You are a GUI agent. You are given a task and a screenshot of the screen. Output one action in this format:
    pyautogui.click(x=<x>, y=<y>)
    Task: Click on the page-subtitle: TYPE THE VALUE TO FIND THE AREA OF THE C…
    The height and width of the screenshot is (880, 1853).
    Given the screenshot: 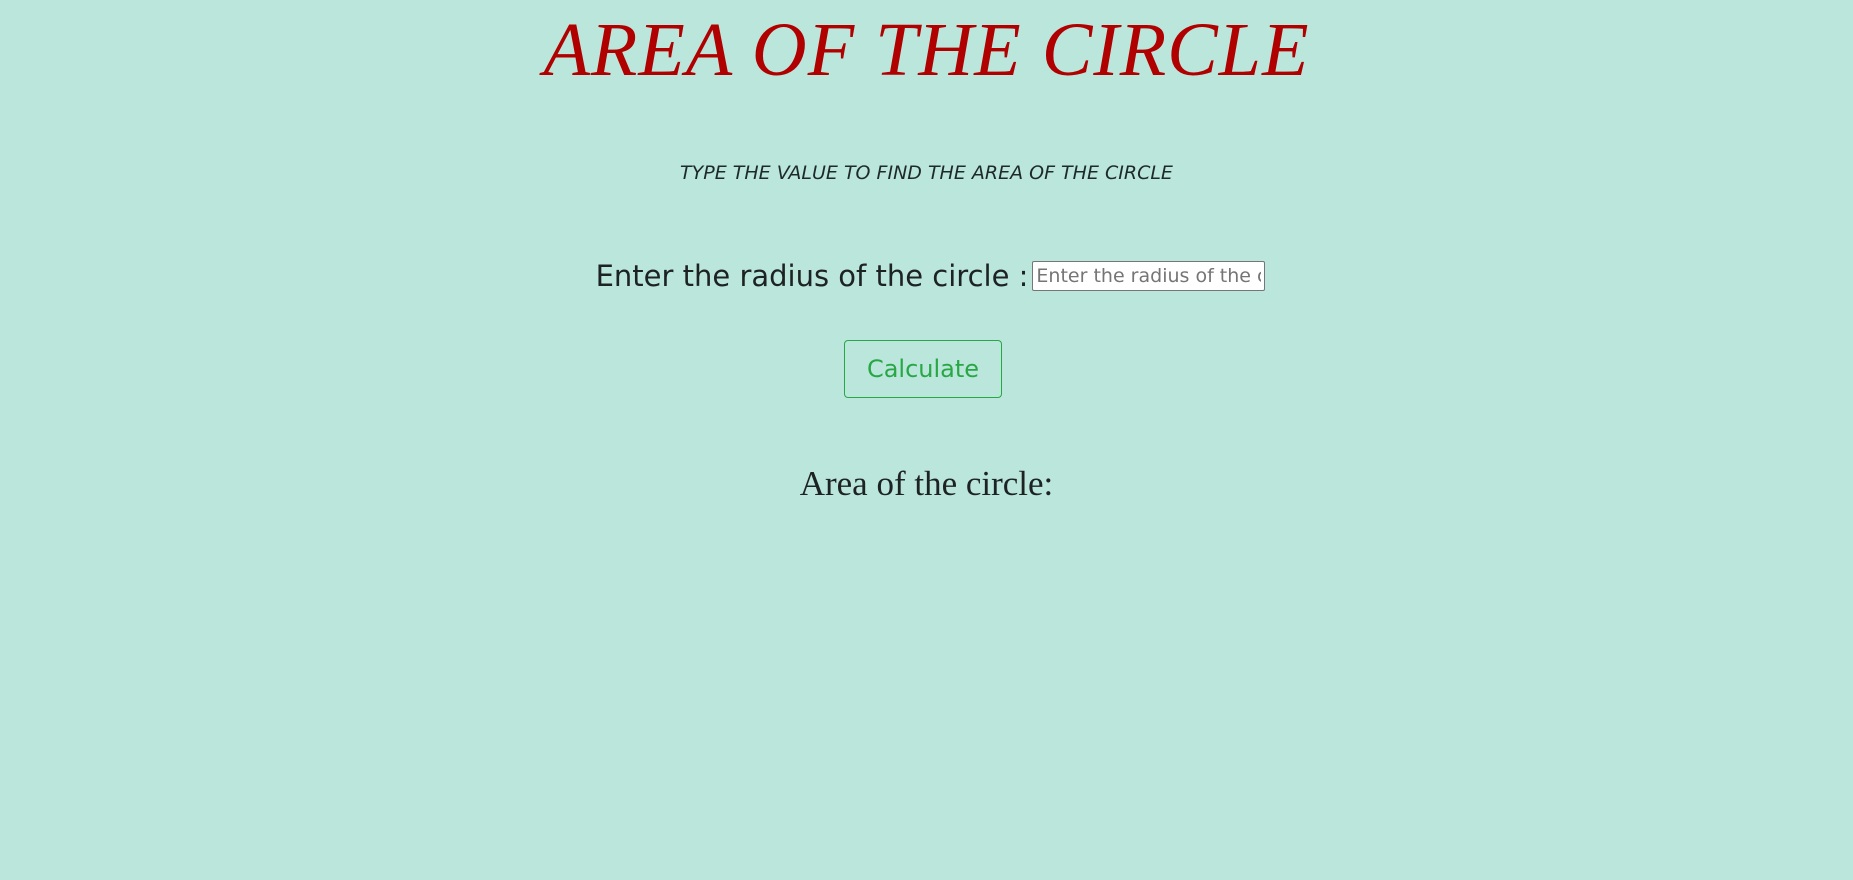 What is the action you would take?
    pyautogui.click(x=926, y=173)
    